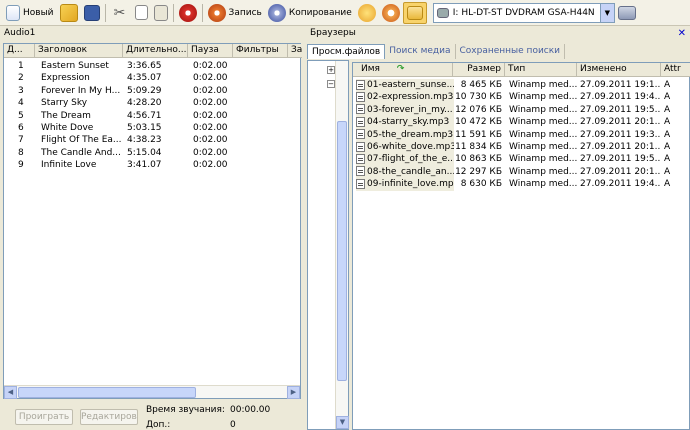  Describe the element at coordinates (260, 51) in the screenshot. I see `col-filters: Фильтры` at that location.